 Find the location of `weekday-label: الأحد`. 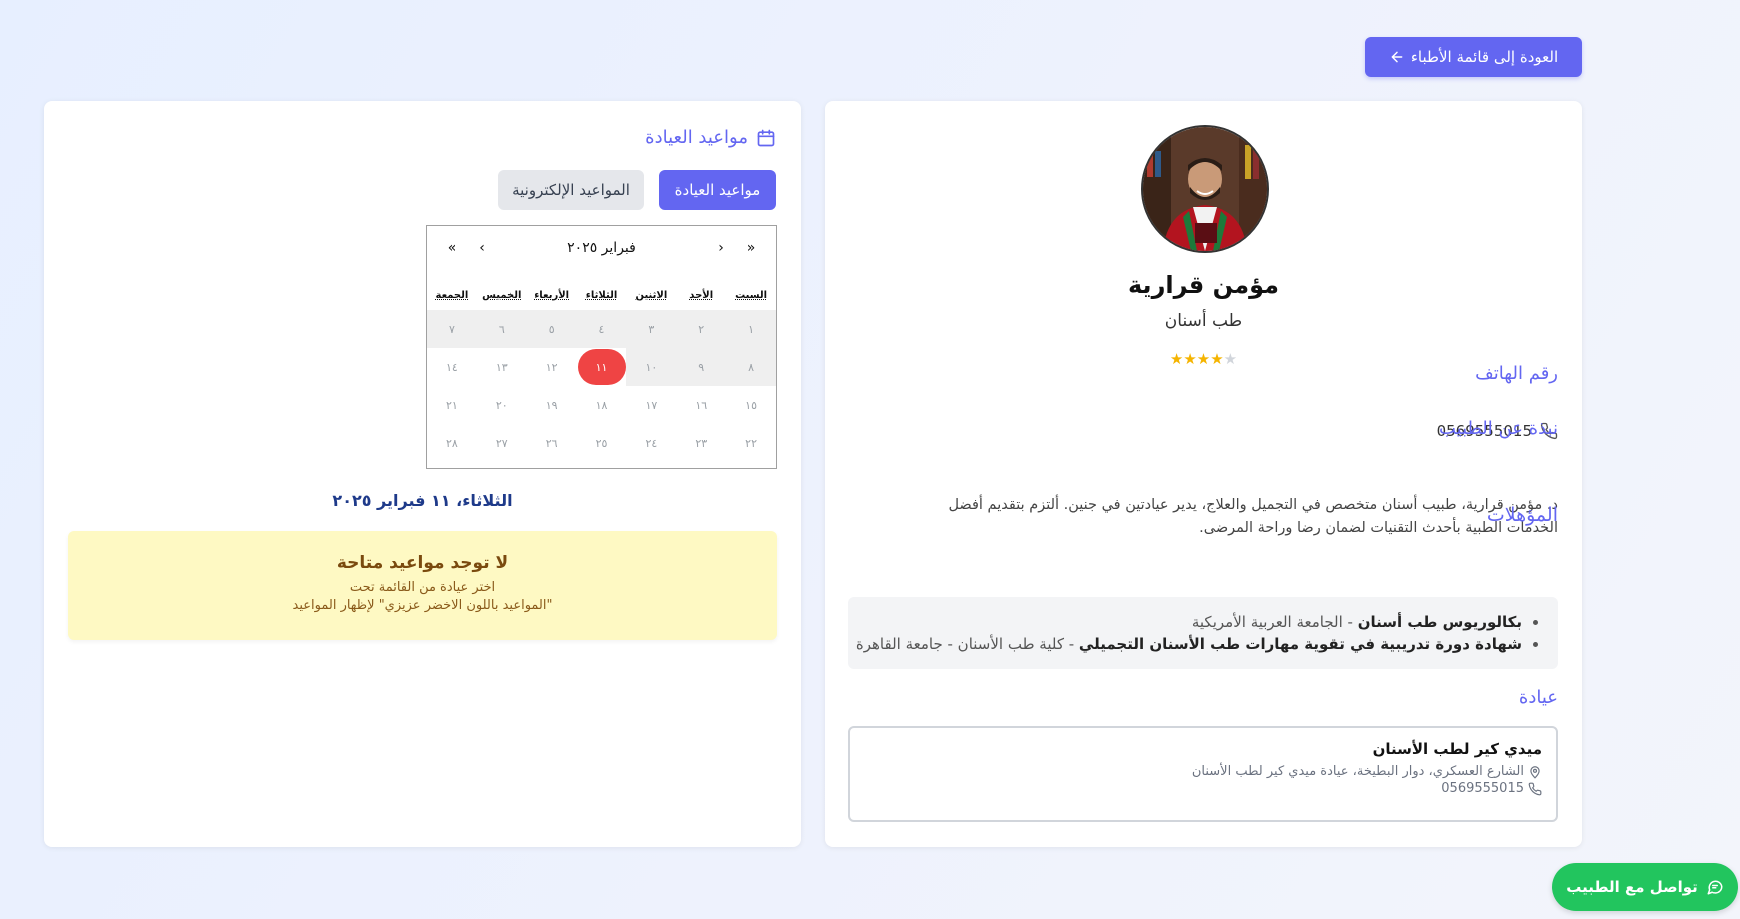

weekday-label: الأحد is located at coordinates (701, 295).